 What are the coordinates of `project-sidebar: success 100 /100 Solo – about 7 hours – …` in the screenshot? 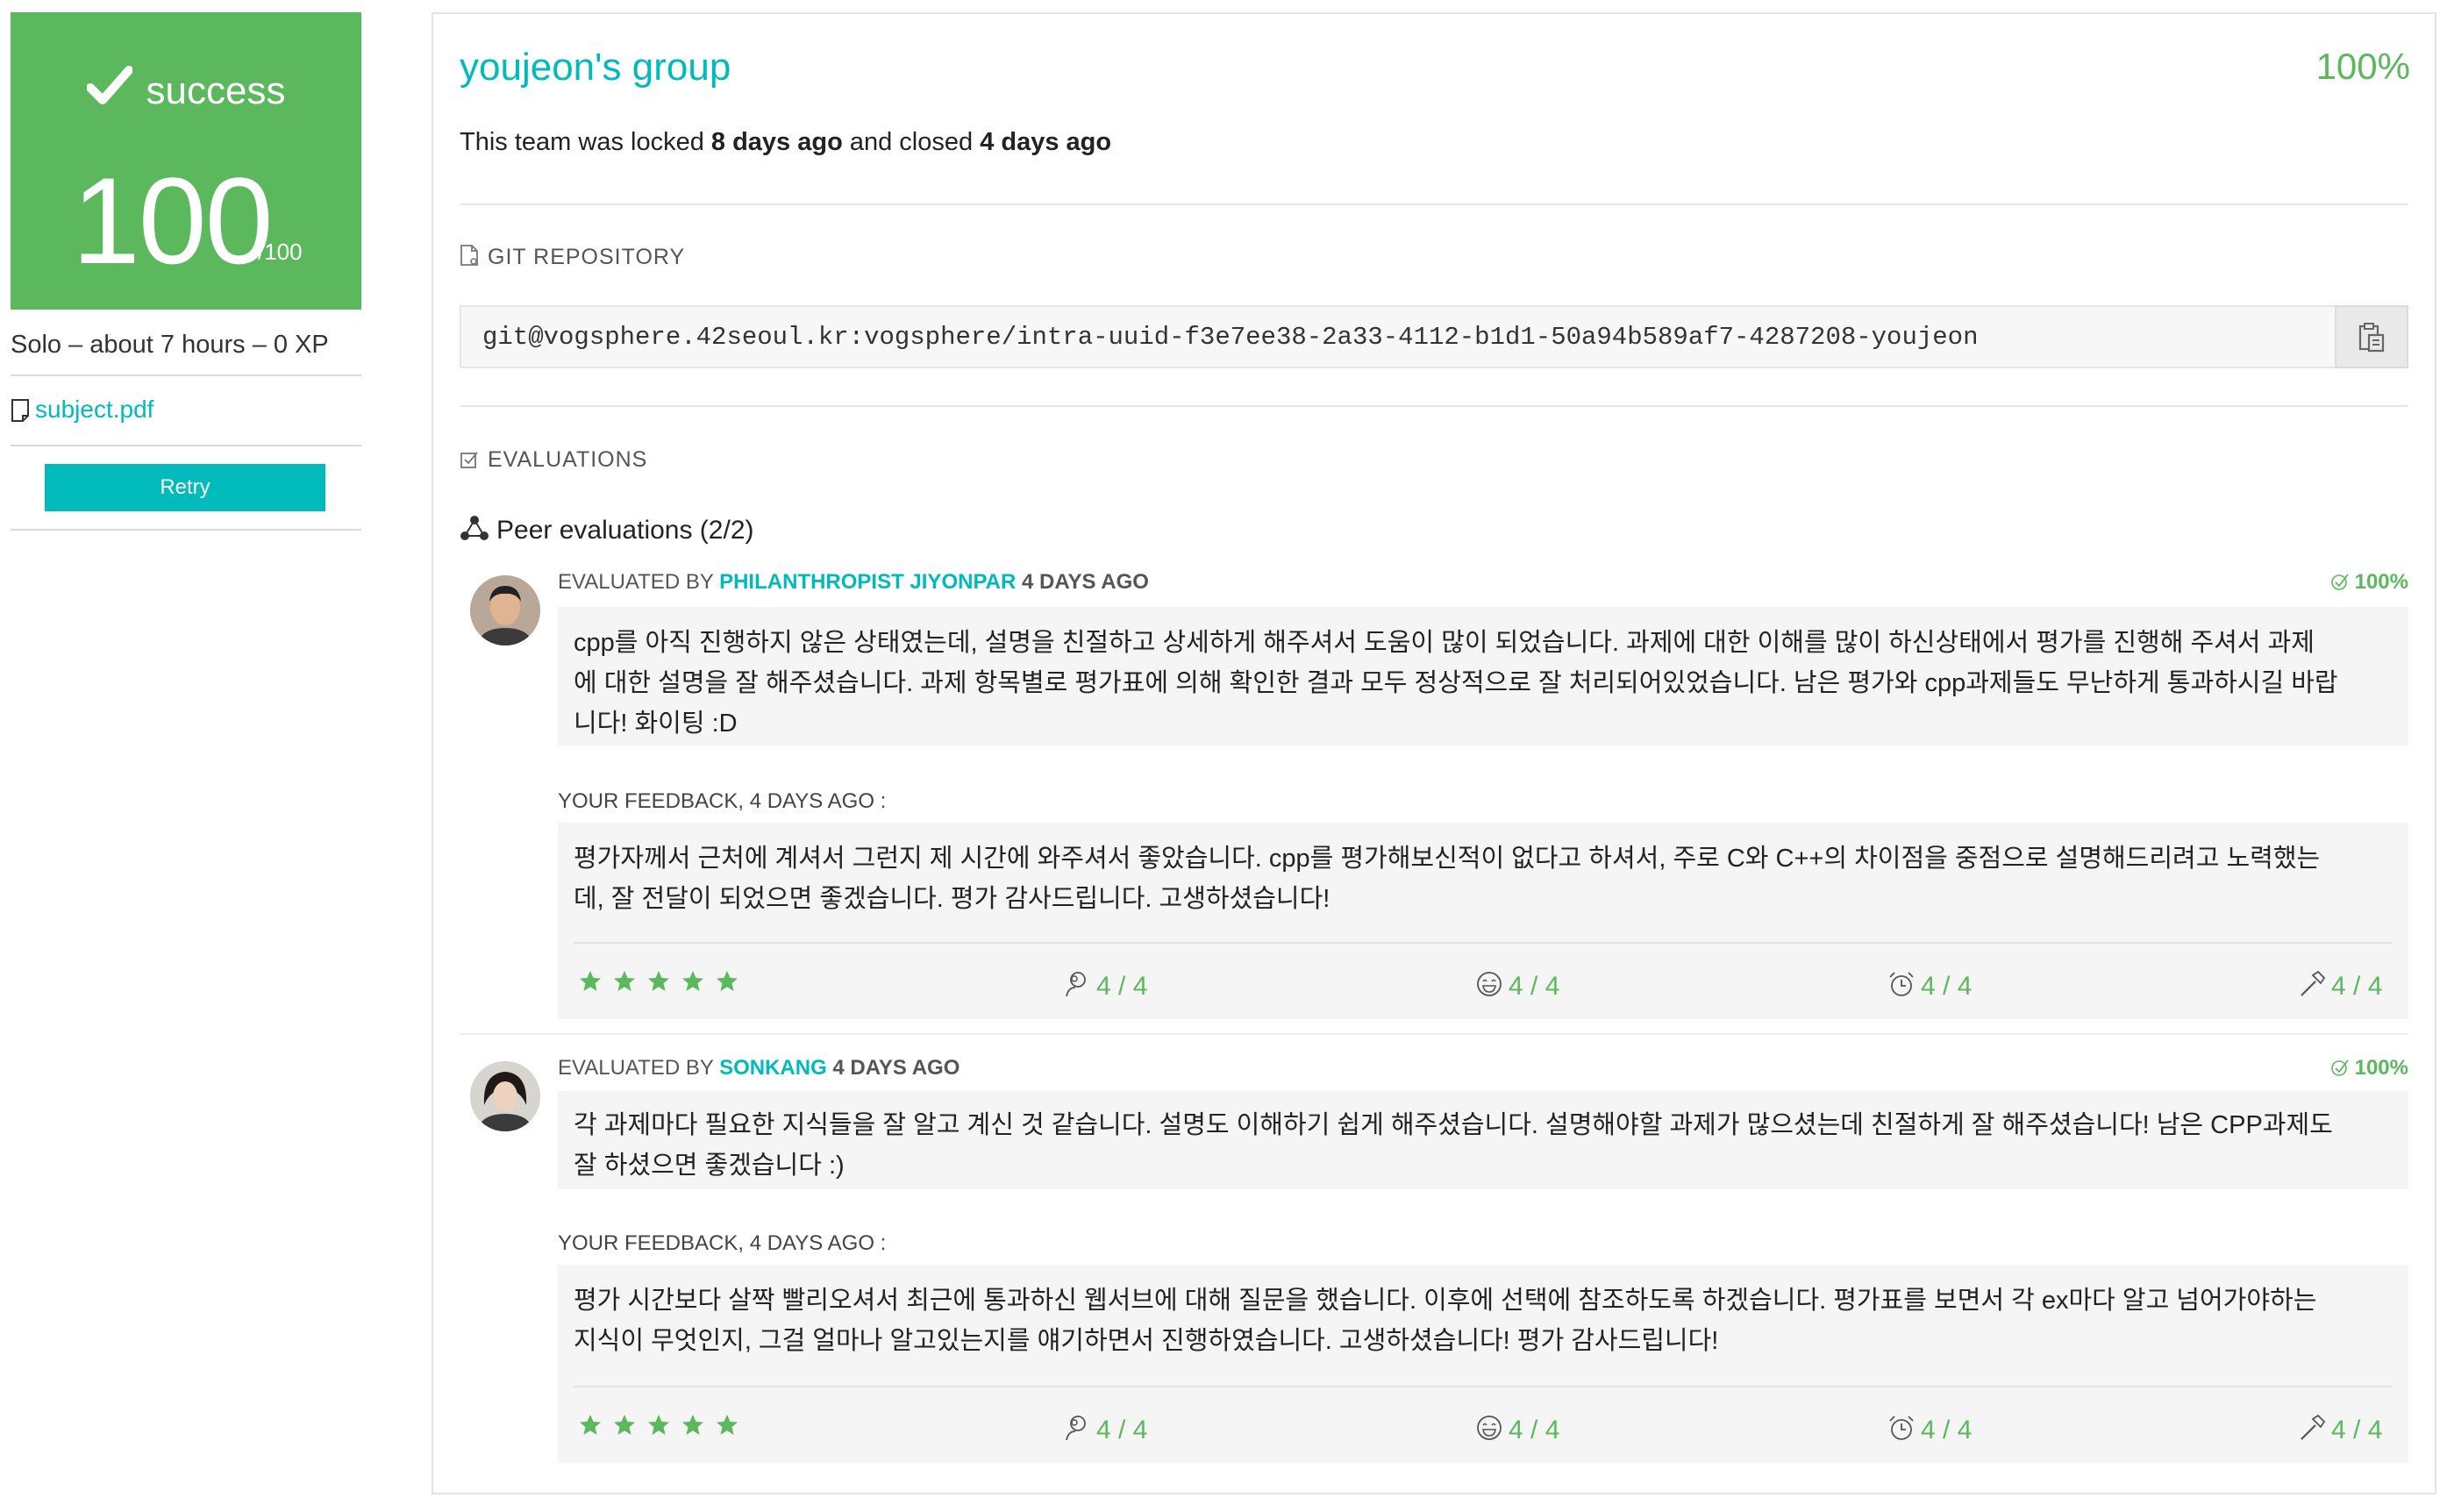 It's located at (186, 271).